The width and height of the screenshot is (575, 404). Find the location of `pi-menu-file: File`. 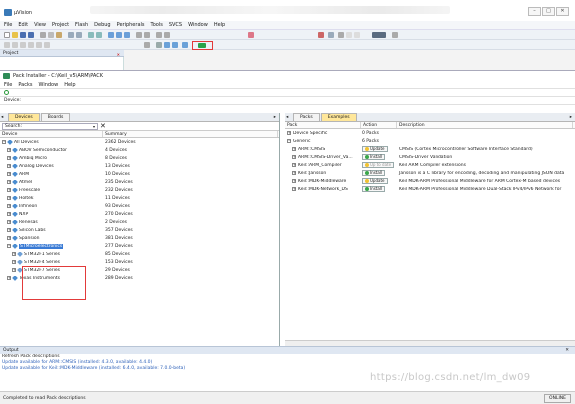

pi-menu-file: File is located at coordinates (8, 85).